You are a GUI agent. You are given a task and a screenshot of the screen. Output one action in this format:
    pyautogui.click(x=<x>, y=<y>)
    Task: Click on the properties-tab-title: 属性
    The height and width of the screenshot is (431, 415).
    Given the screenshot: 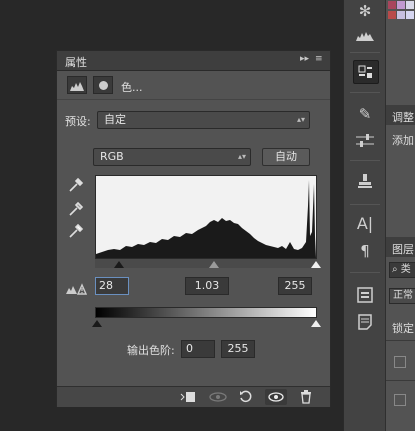 What is the action you would take?
    pyautogui.click(x=76, y=62)
    